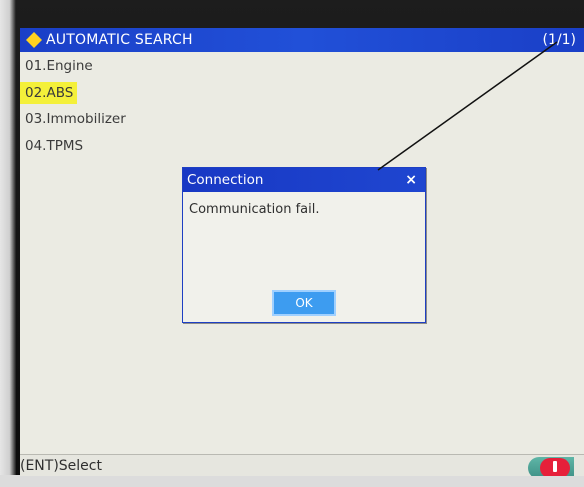 Image resolution: width=584 pixels, height=487 pixels. Describe the element at coordinates (61, 466) in the screenshot. I see `status-hint: (ENT)Select` at that location.